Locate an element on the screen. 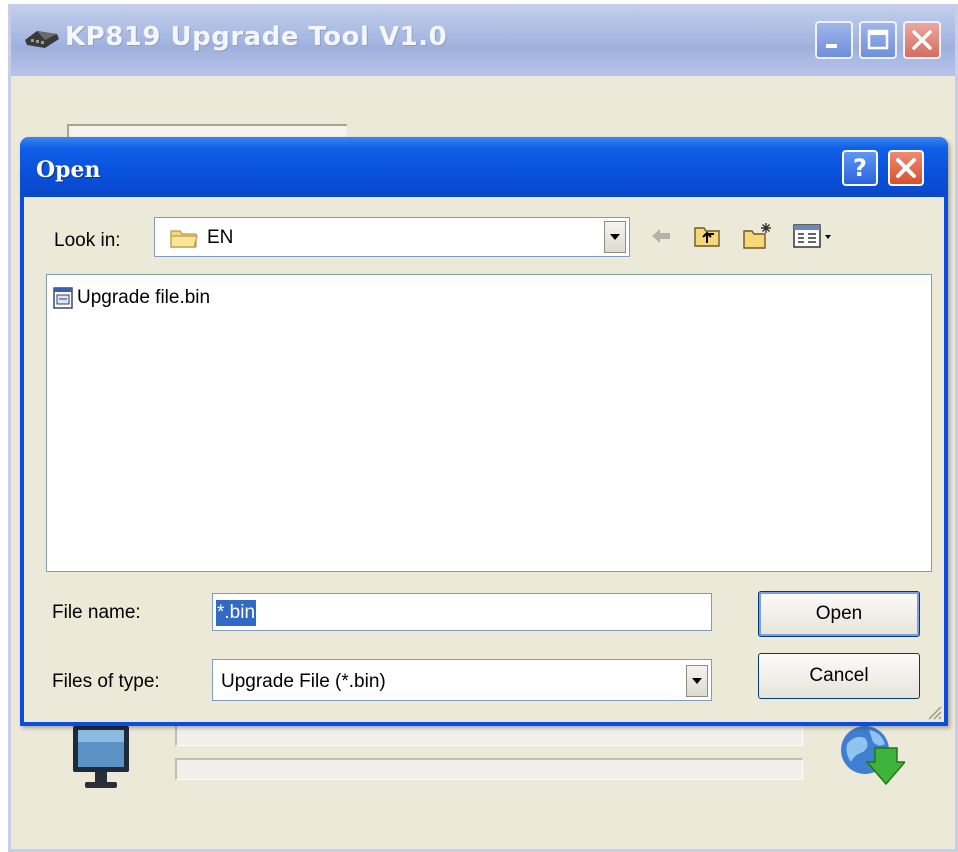 The height and width of the screenshot is (852, 958). files-of-type-dropdown-arrow is located at coordinates (697, 681).